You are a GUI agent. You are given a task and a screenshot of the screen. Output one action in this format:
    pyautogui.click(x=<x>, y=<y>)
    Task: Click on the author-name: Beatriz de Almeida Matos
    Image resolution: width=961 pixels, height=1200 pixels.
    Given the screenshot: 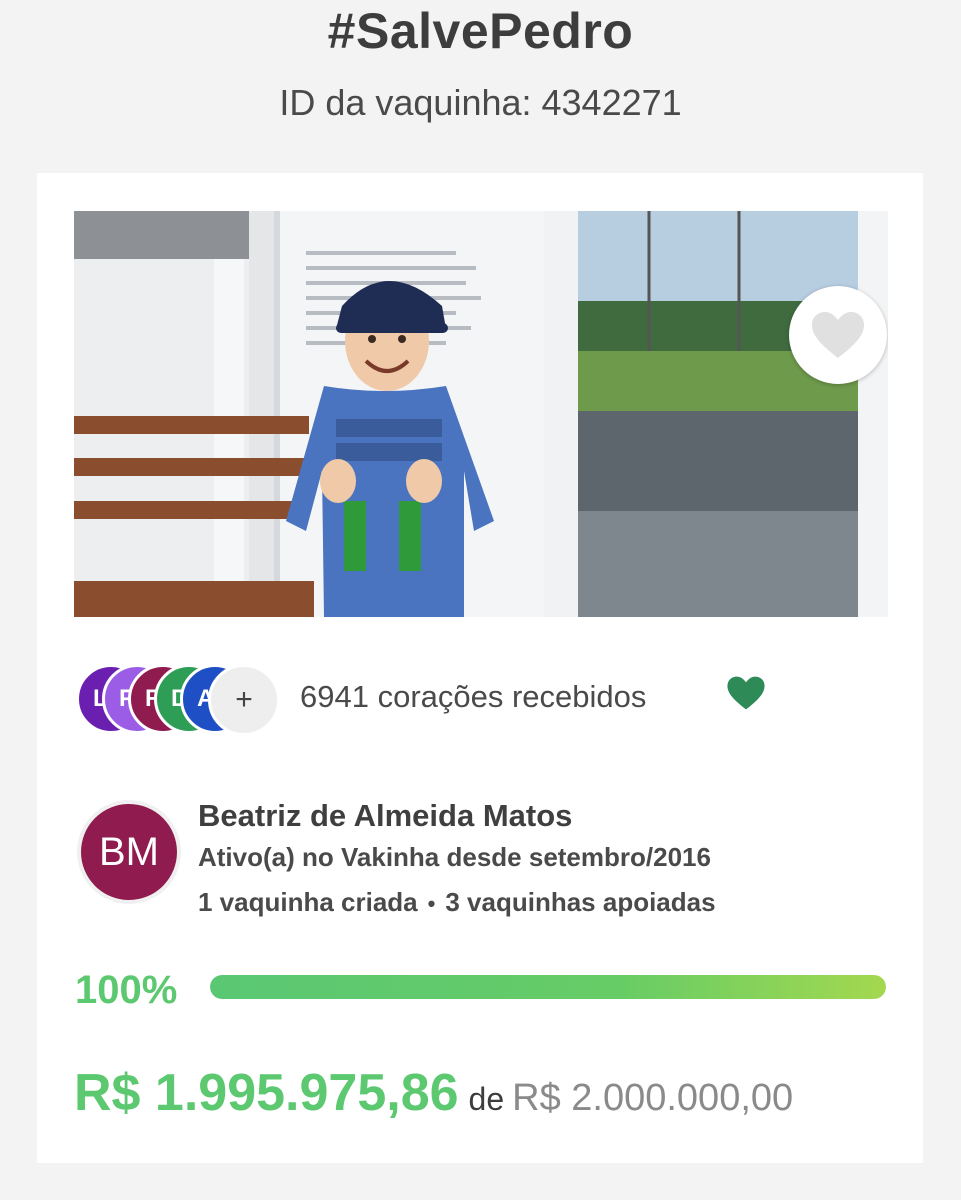 What is the action you would take?
    pyautogui.click(x=385, y=816)
    